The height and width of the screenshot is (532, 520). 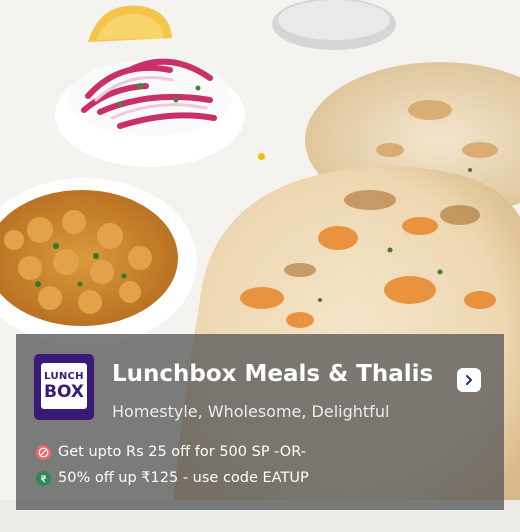 What do you see at coordinates (251, 411) in the screenshot?
I see `restaurant-tagline: Homestyle, Wholesome, Delightful` at bounding box center [251, 411].